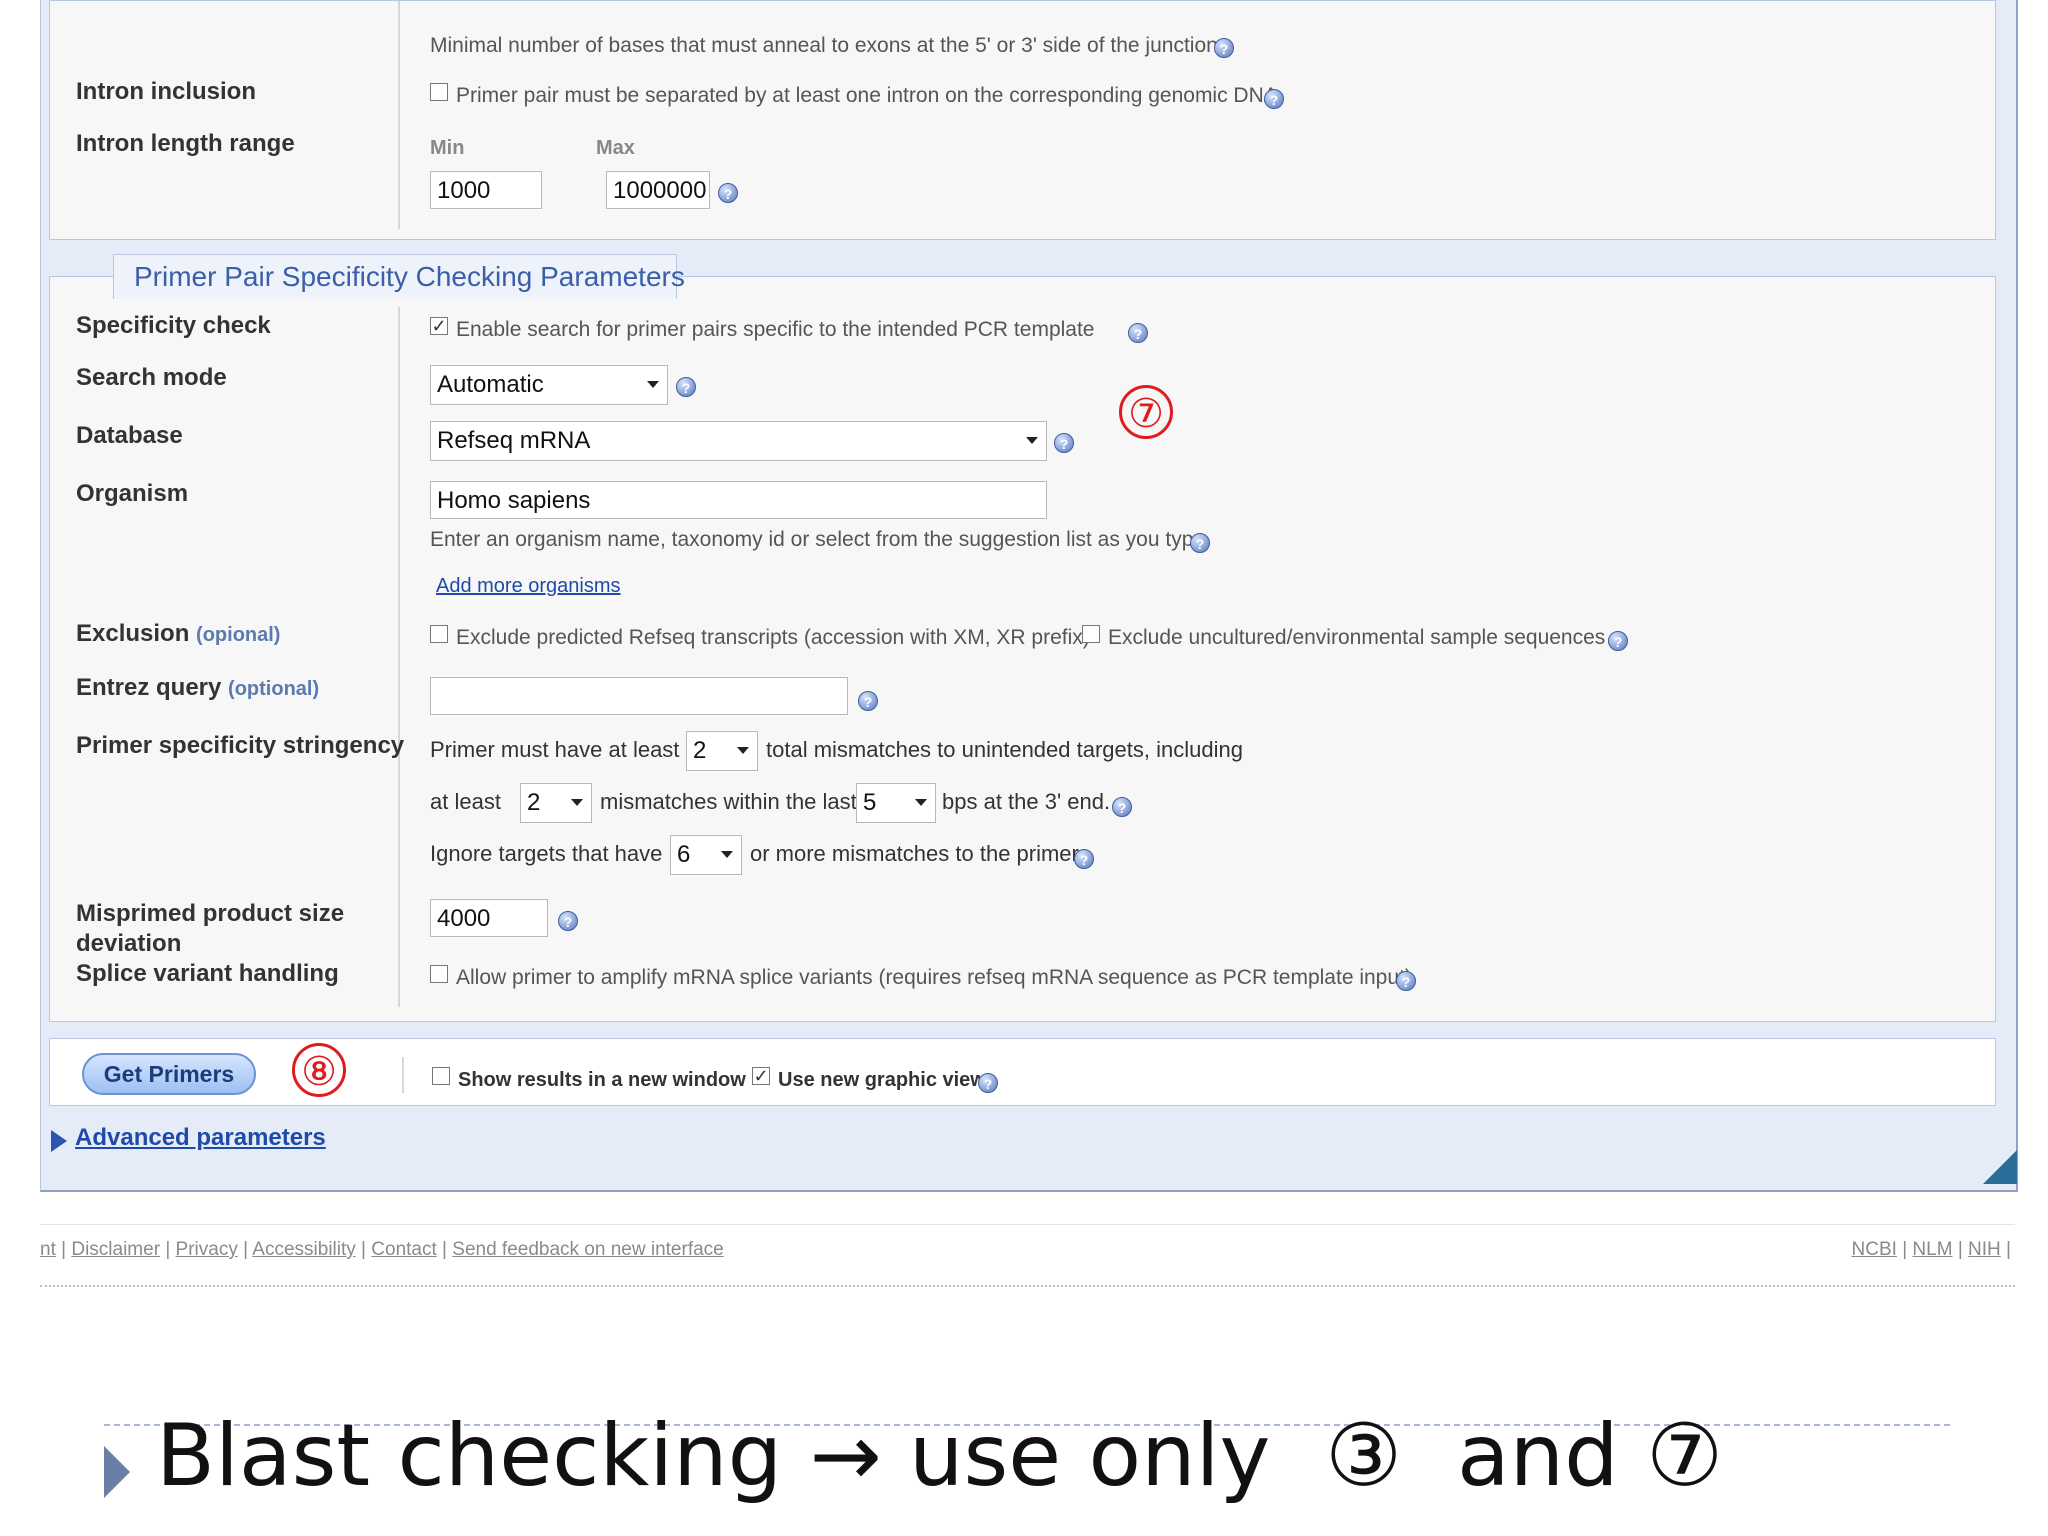  I want to click on graphic-view-text: Use new graphic view, so click(882, 1080).